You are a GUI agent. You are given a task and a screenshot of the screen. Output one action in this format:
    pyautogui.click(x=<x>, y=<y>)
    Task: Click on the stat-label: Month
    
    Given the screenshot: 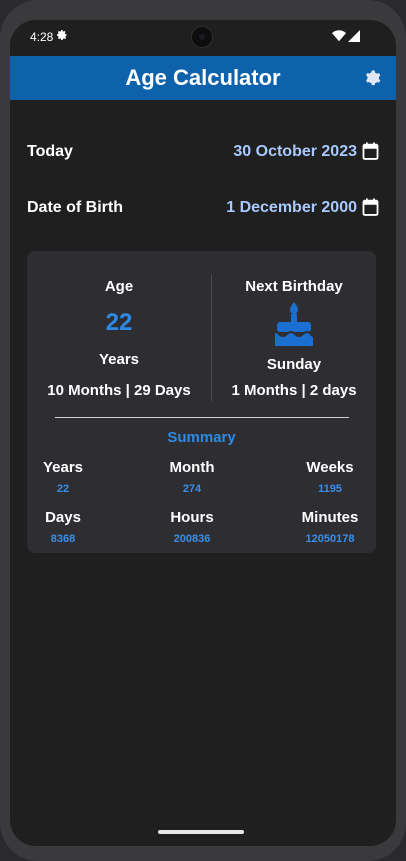 What is the action you would take?
    pyautogui.click(x=192, y=467)
    